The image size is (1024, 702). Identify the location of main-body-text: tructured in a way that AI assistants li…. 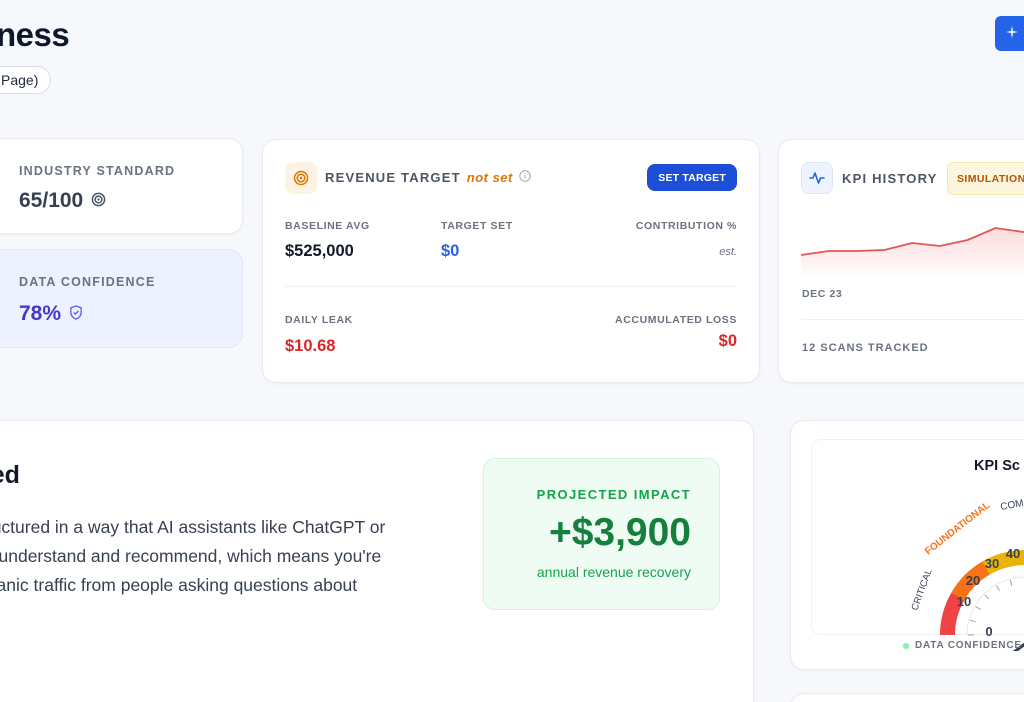
(220, 556).